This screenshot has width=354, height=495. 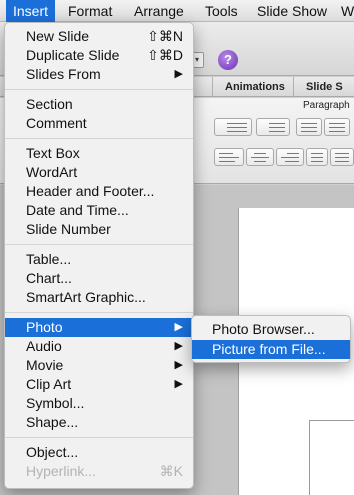 I want to click on menu-item-text-box: Text Box, so click(x=99, y=153).